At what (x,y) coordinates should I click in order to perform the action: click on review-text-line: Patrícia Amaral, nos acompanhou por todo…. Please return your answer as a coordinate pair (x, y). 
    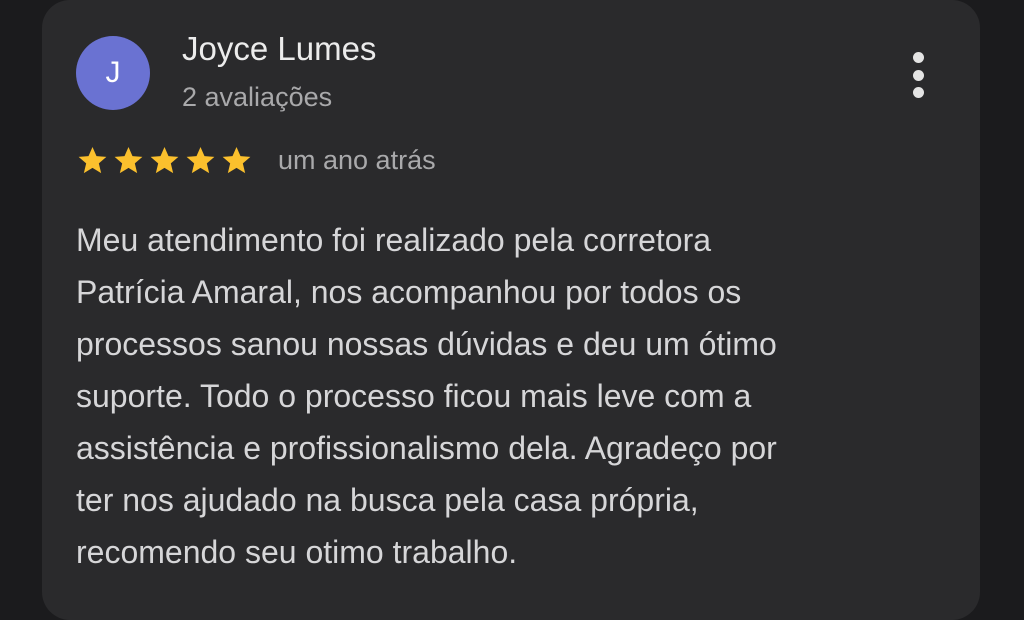
    Looking at the image, I should click on (409, 292).